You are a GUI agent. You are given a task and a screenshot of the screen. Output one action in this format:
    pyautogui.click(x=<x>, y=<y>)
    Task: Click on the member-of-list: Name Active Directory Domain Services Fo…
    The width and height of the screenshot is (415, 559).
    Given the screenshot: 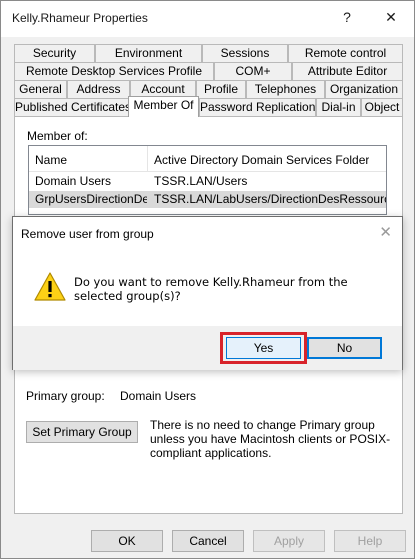 What is the action you would take?
    pyautogui.click(x=207, y=180)
    